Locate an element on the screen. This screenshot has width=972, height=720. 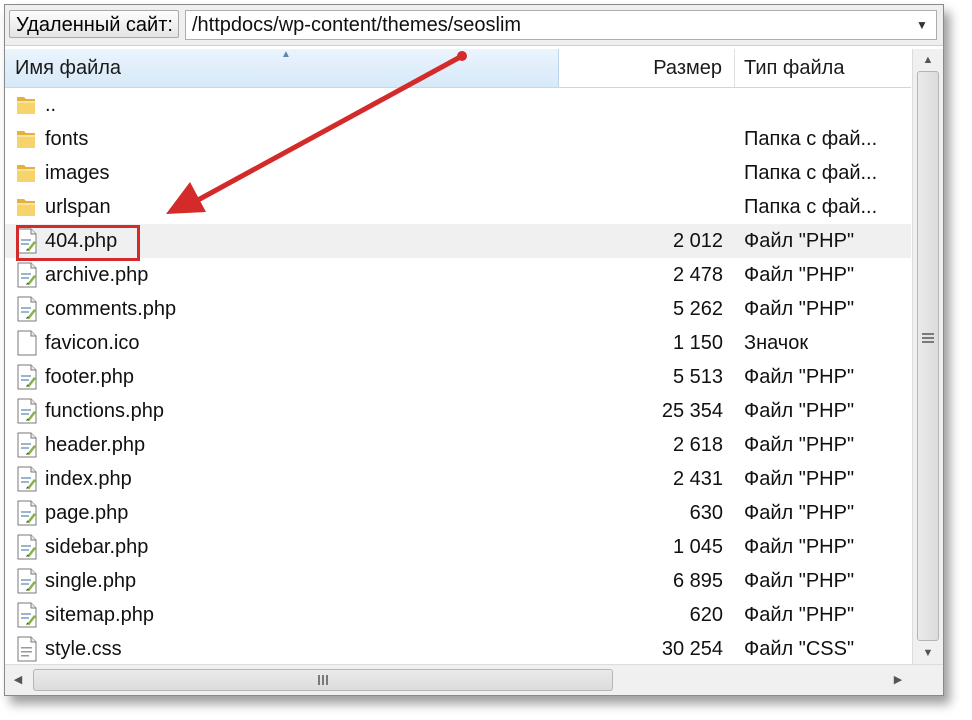
file-row: sitemap.php 620 Файл "PHP" is located at coordinates (458, 615).